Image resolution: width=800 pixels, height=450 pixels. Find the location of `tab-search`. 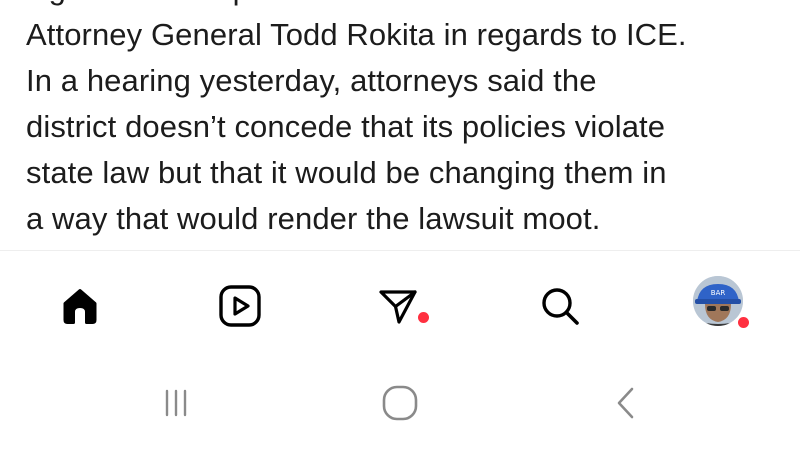

tab-search is located at coordinates (560, 306).